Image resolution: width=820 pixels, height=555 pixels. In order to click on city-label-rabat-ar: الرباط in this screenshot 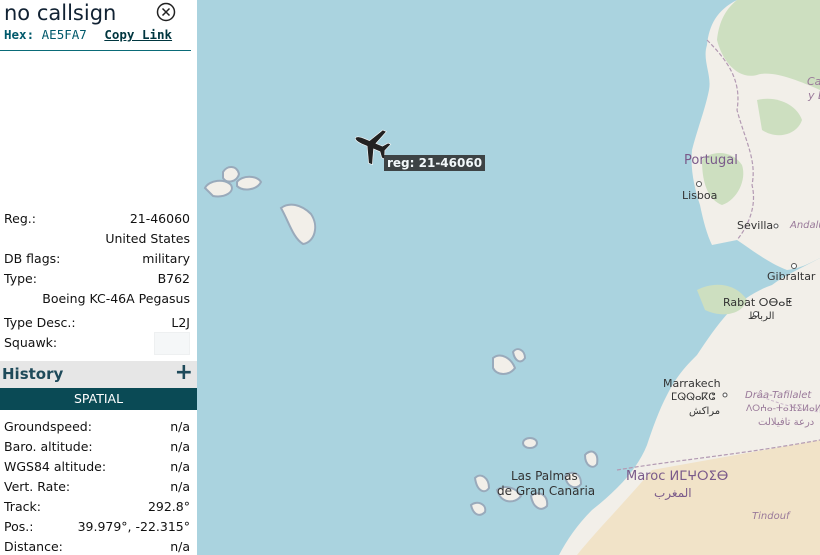, I will do `click(761, 316)`.